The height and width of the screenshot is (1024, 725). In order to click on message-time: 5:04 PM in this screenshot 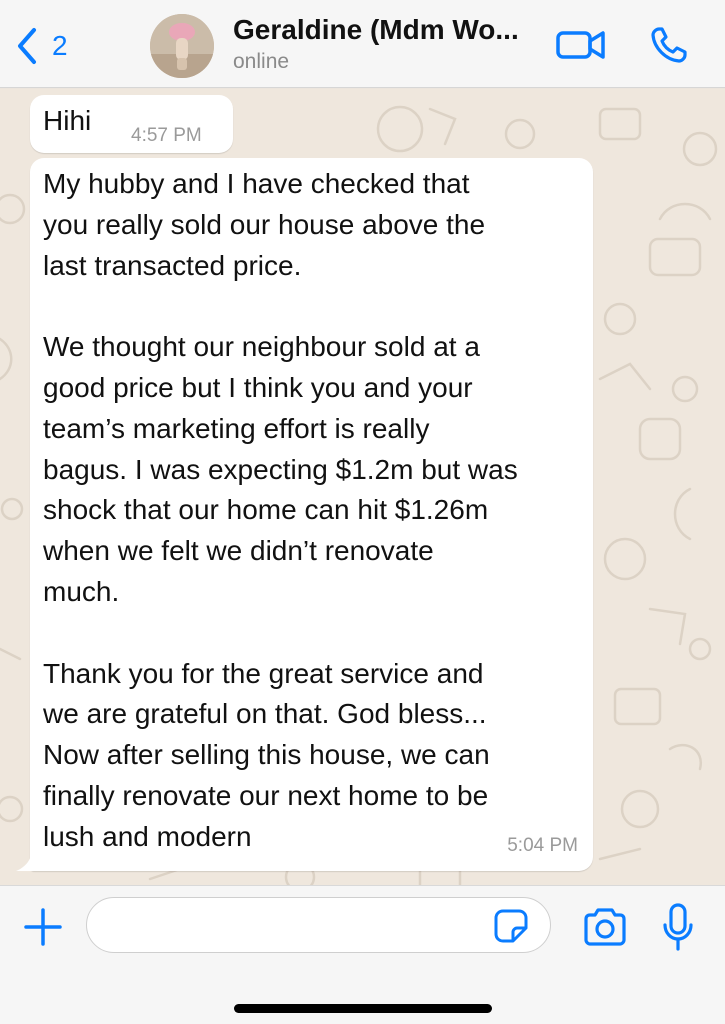, I will do `click(542, 845)`.